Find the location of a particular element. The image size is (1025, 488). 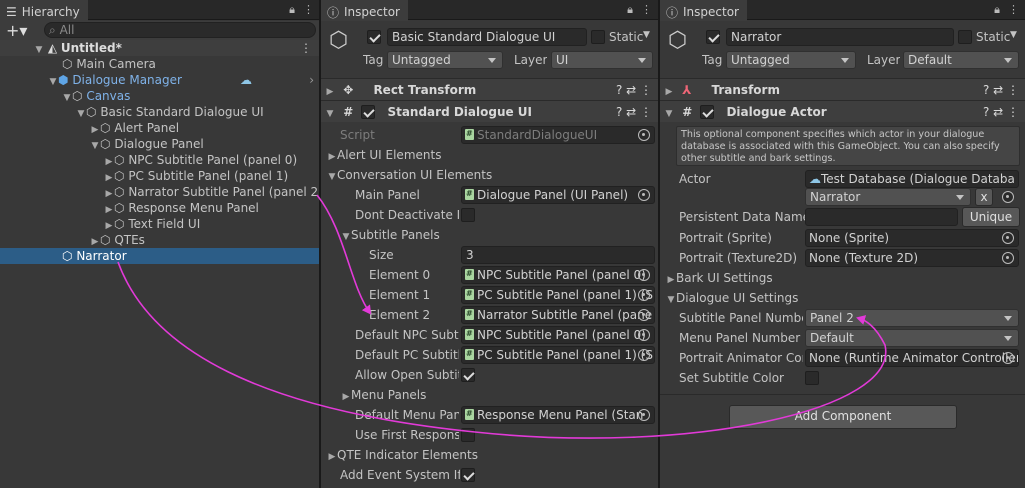

layer-dropdown: Default is located at coordinates (961, 60).